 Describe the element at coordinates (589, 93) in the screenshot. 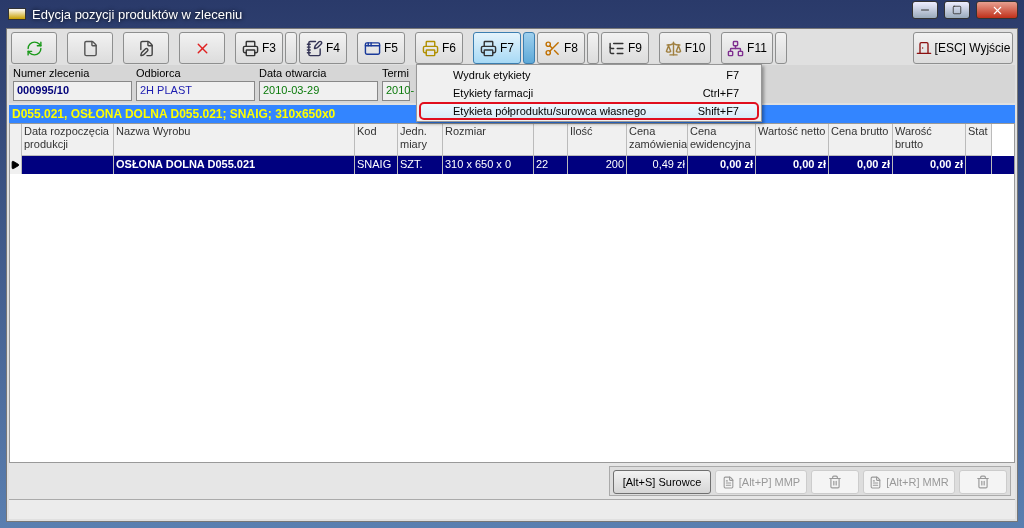

I see `menu-item: Etykiety farmacji Ctrl+F7` at that location.